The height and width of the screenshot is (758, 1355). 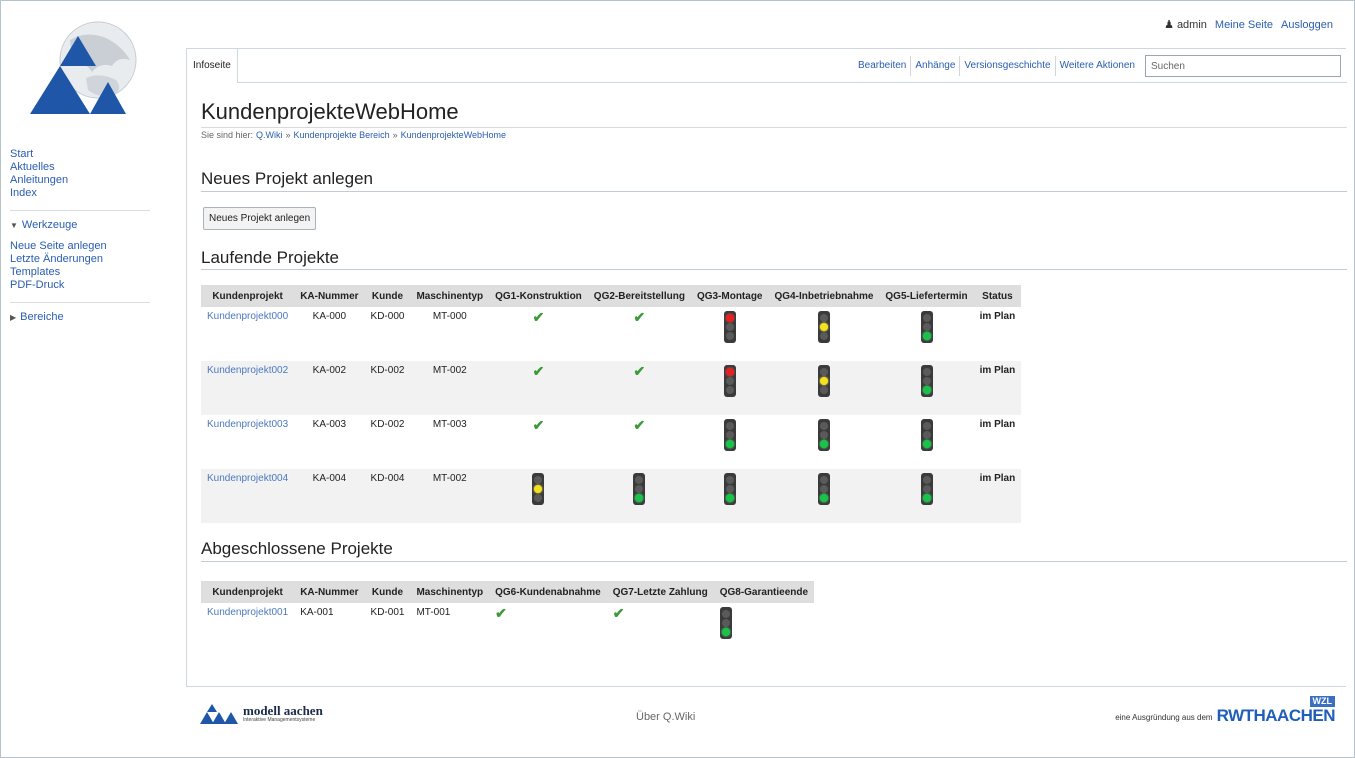 What do you see at coordinates (882, 66) in the screenshot?
I see `edit-button: Bearbeiten` at bounding box center [882, 66].